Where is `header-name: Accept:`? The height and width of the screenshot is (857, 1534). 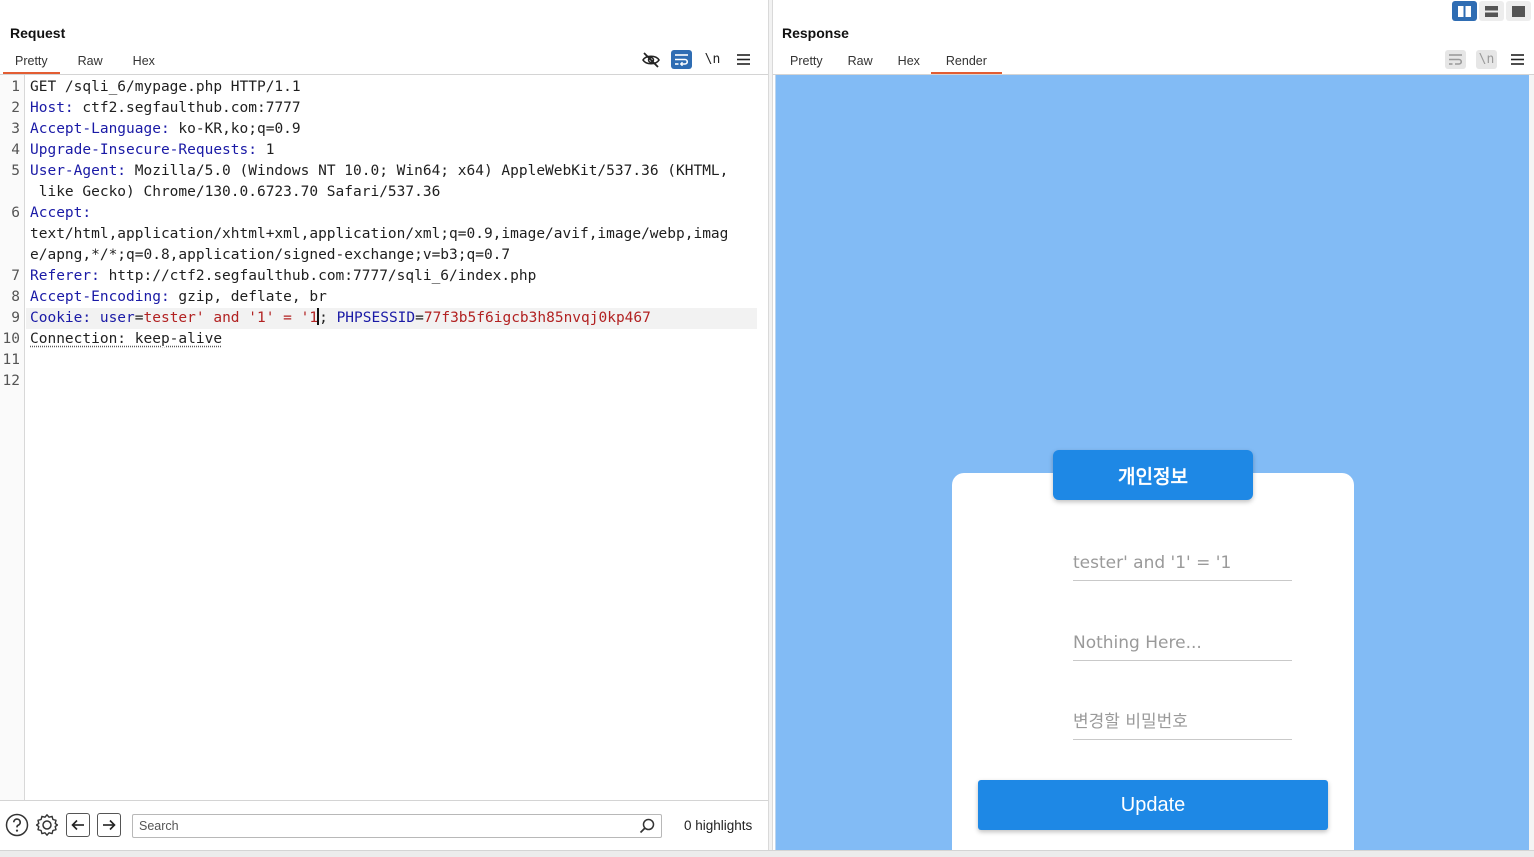 header-name: Accept: is located at coordinates (61, 213).